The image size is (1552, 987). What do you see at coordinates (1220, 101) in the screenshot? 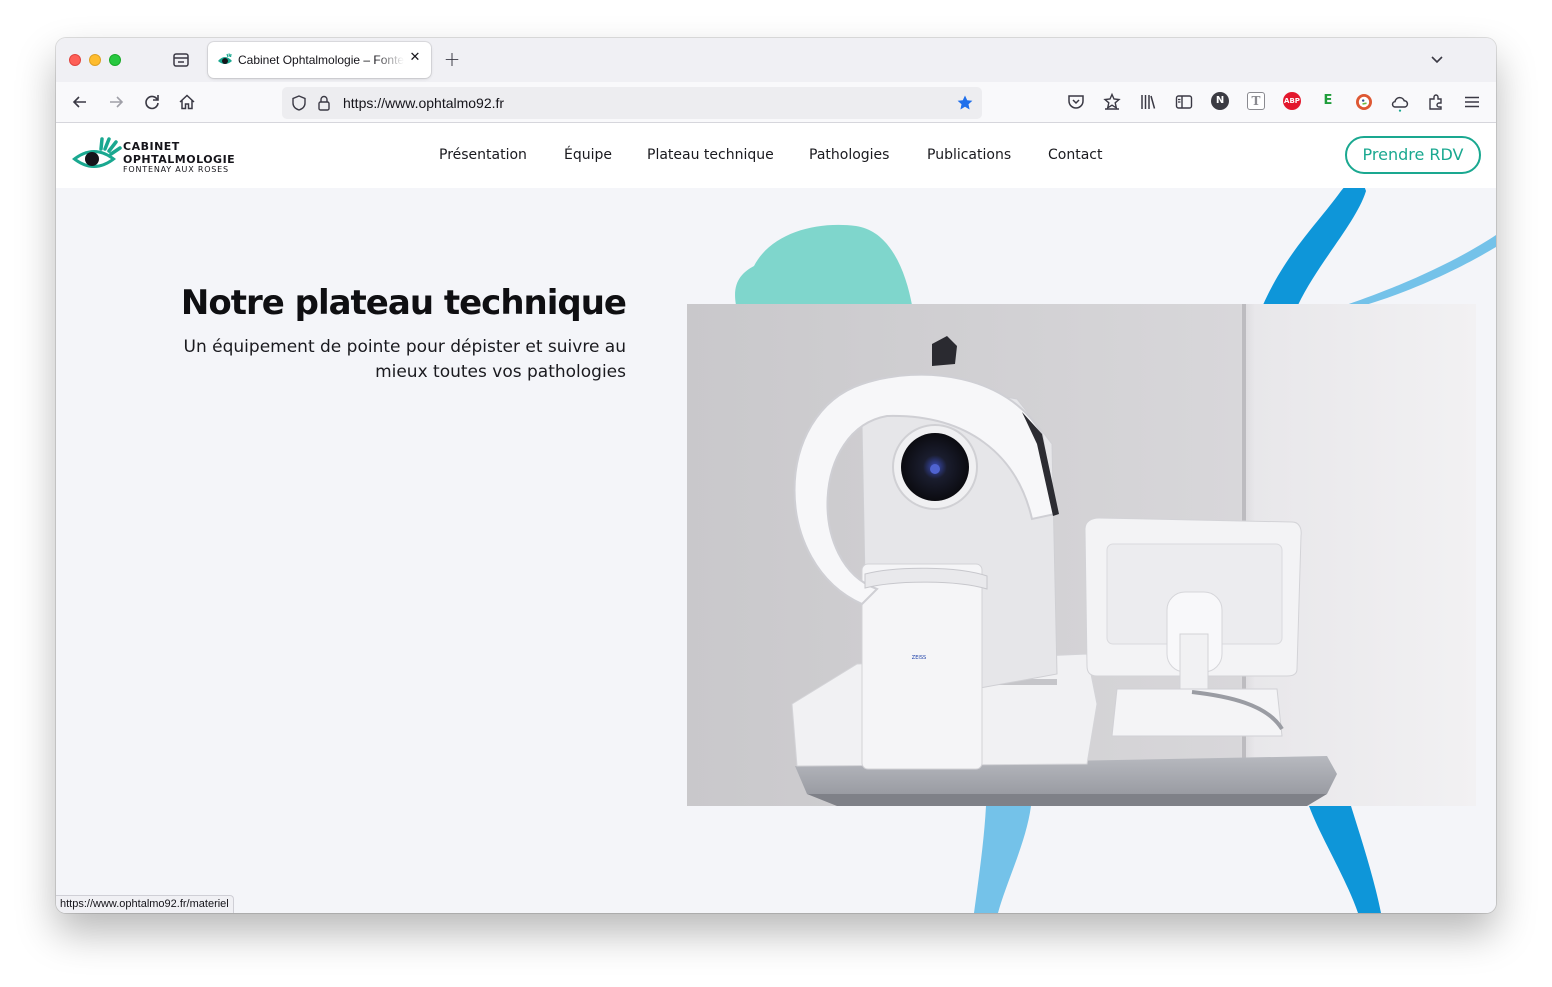
I see `n-extension-icon: N` at bounding box center [1220, 101].